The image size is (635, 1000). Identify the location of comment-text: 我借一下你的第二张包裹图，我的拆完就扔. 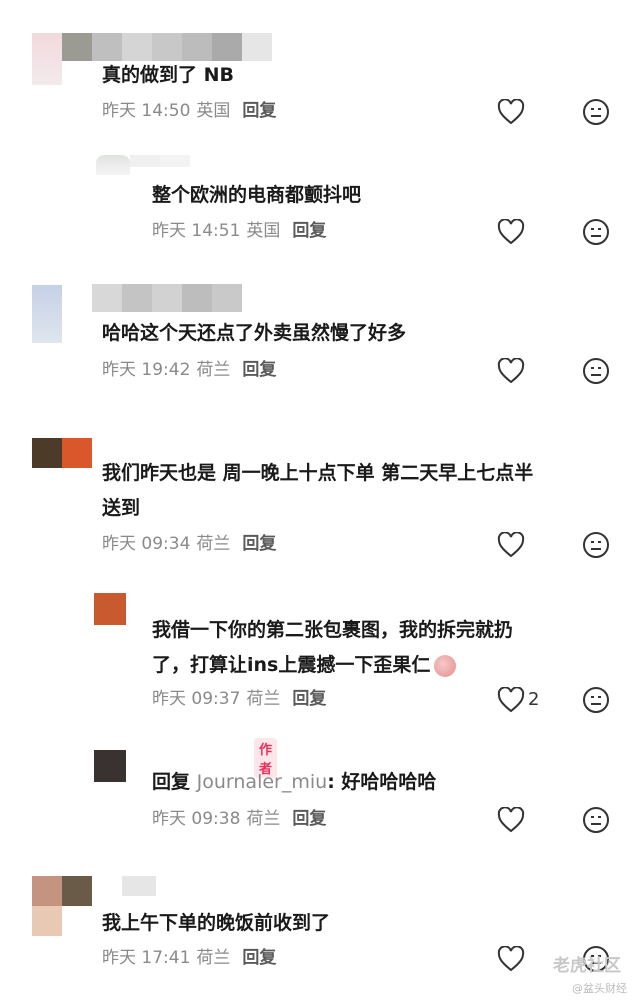
(333, 630).